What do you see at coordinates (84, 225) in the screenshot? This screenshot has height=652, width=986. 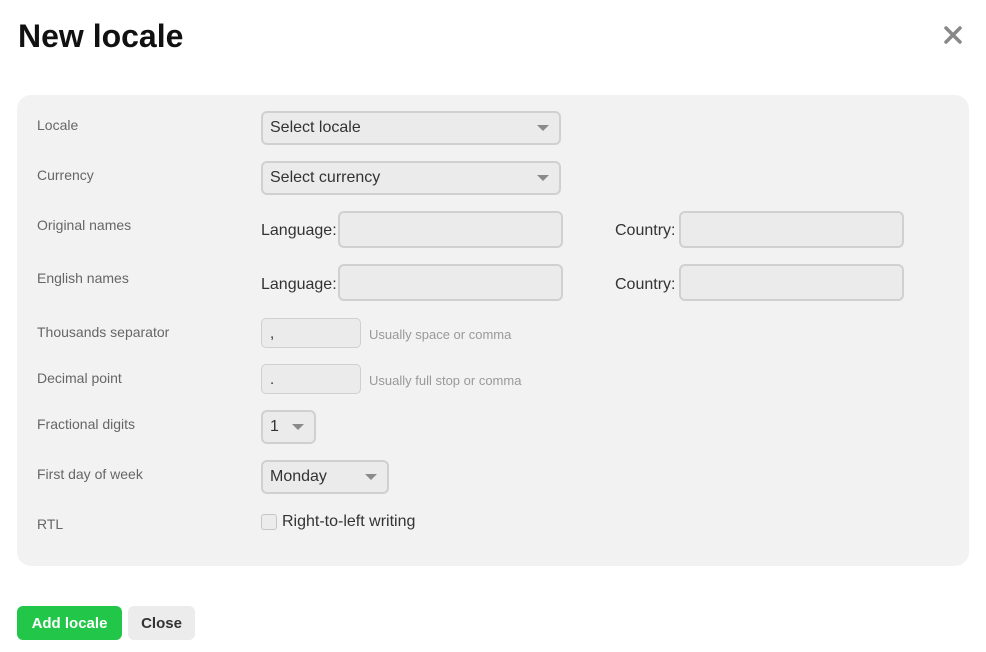 I see `original-names-label: Original names` at bounding box center [84, 225].